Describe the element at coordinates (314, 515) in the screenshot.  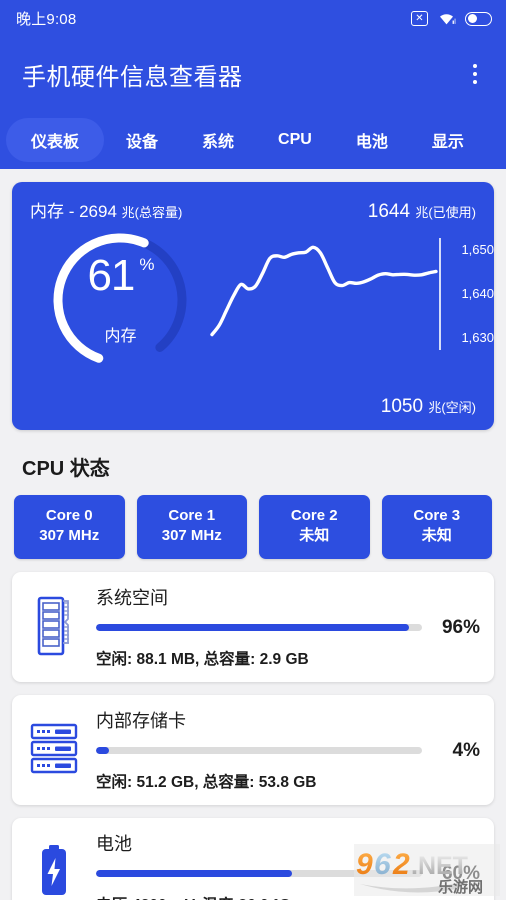
I see `core-name: Core 2` at that location.